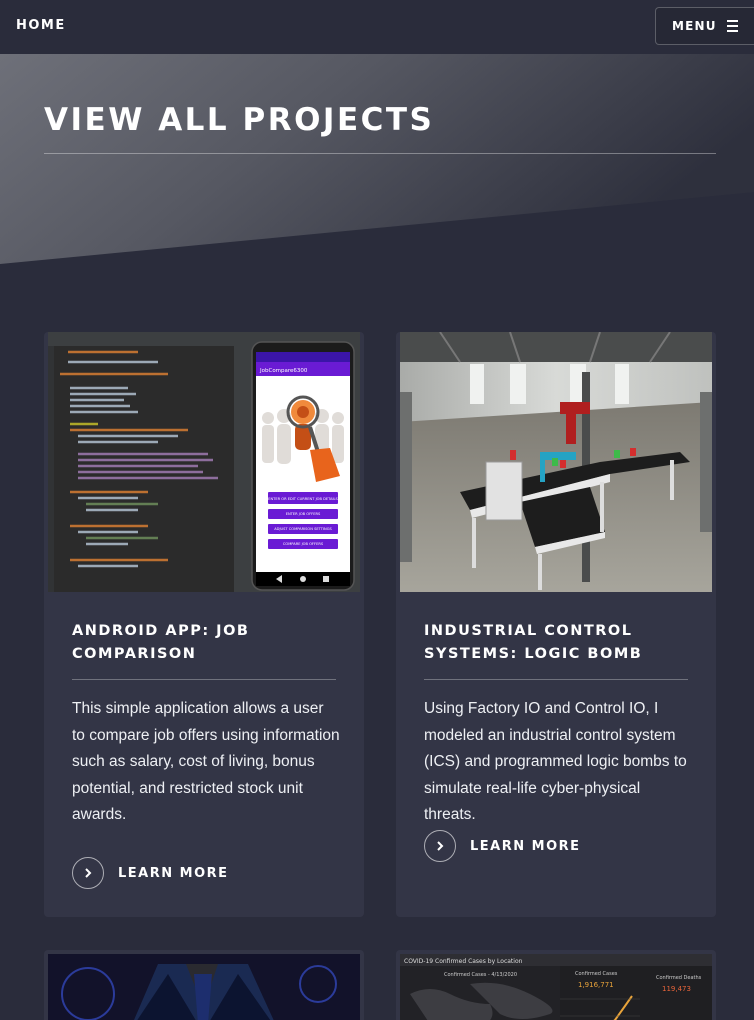  I want to click on top-navbar: HOME MENU, so click(377, 27).